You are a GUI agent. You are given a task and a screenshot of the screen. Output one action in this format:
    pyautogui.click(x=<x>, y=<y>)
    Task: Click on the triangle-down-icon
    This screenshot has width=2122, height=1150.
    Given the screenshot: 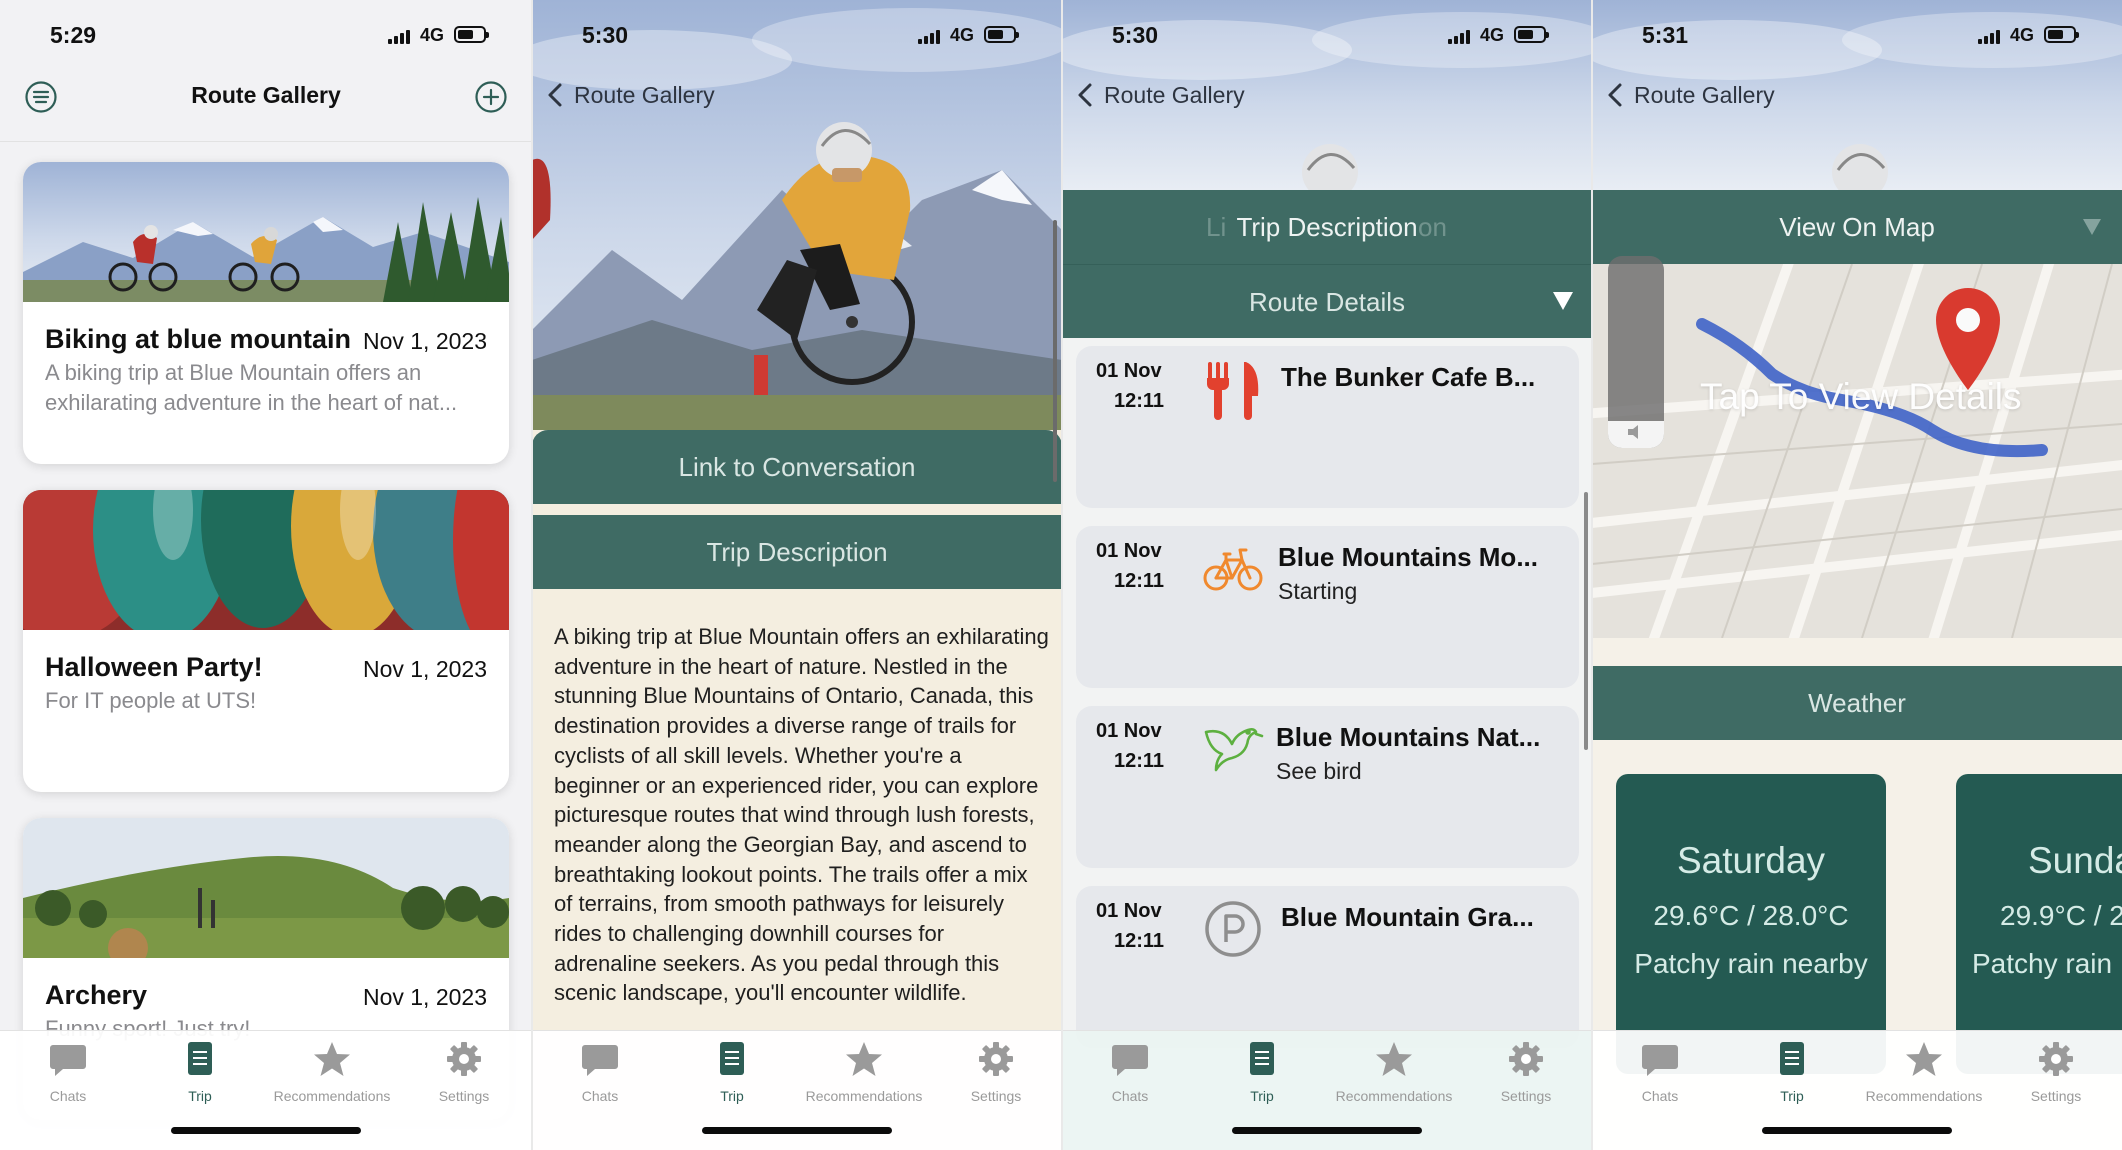 What is the action you would take?
    pyautogui.click(x=1563, y=301)
    